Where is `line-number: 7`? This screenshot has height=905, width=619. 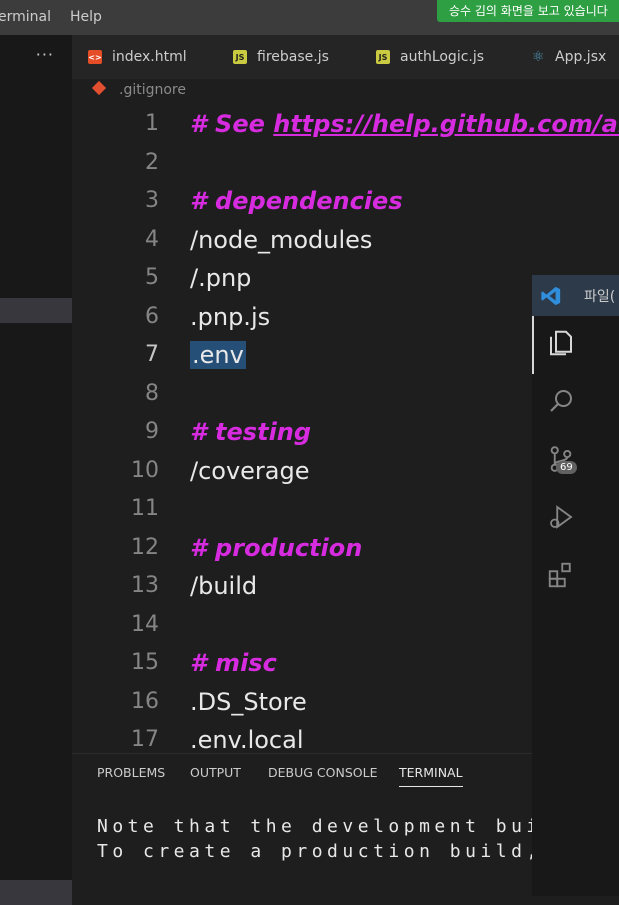 line-number: 7 is located at coordinates (152, 354).